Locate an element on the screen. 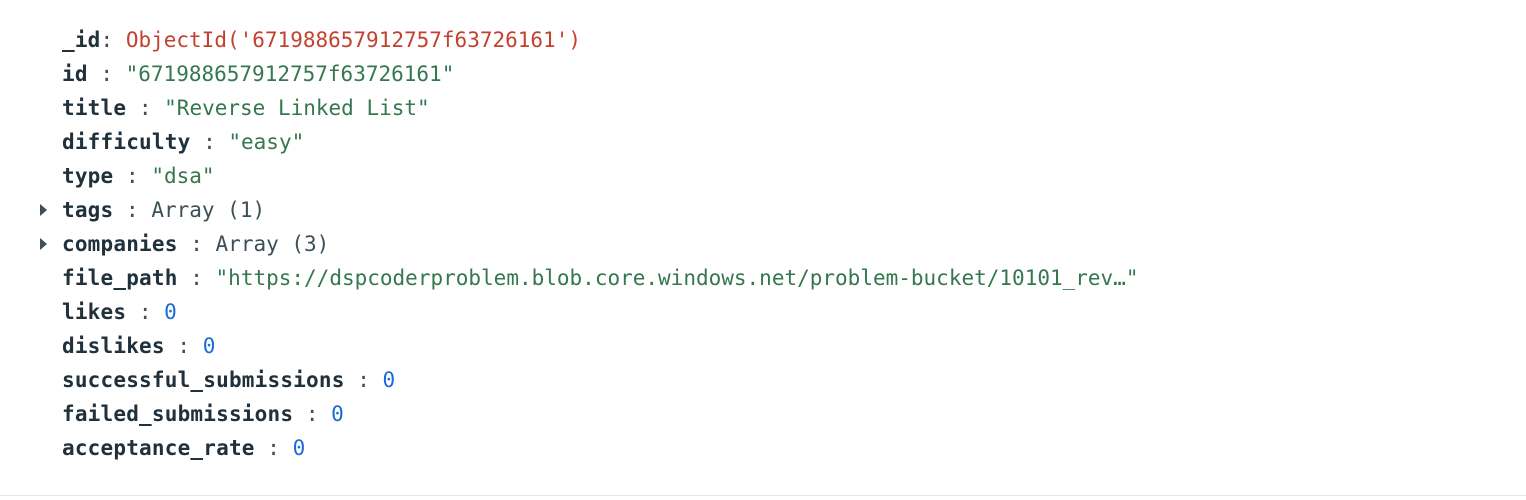 Image resolution: width=1526 pixels, height=500 pixels. field-key: successful_submissions is located at coordinates (203, 380).